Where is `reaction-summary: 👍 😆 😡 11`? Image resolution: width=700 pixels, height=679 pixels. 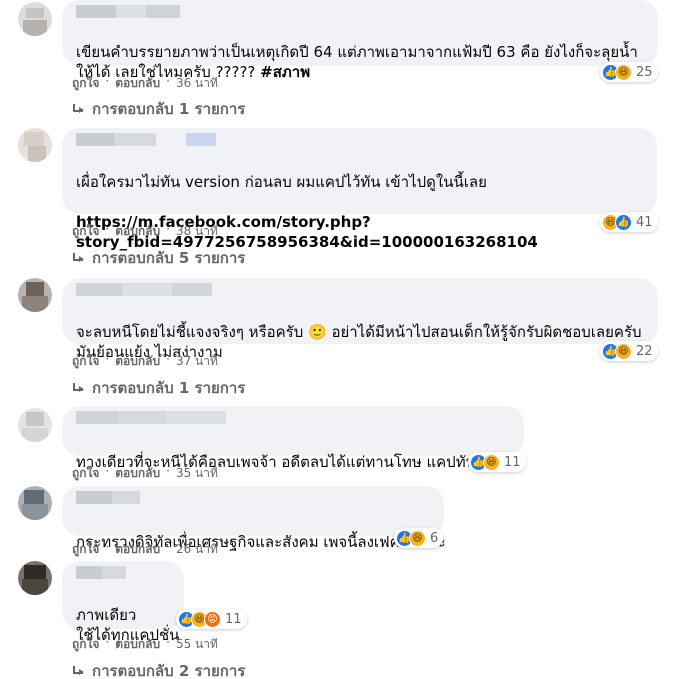
reaction-summary: 👍 😆 😡 11 is located at coordinates (211, 619).